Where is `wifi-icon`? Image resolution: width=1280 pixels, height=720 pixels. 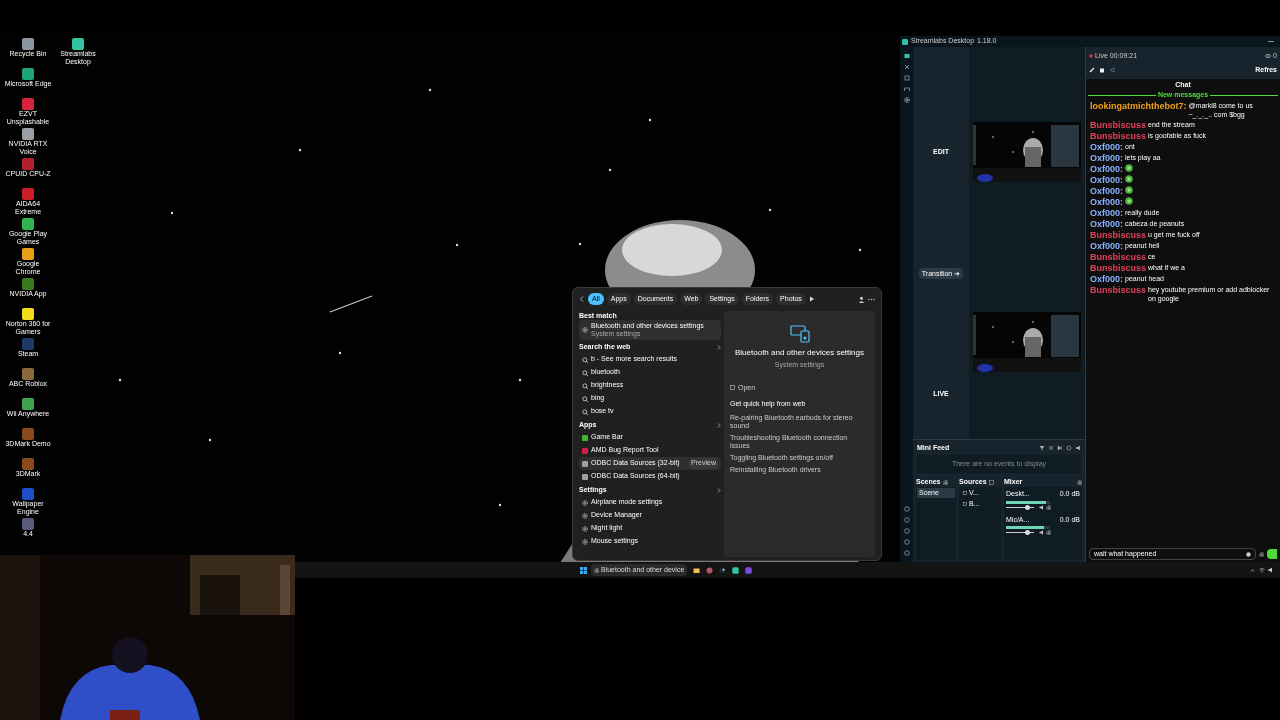 wifi-icon is located at coordinates (1262, 570).